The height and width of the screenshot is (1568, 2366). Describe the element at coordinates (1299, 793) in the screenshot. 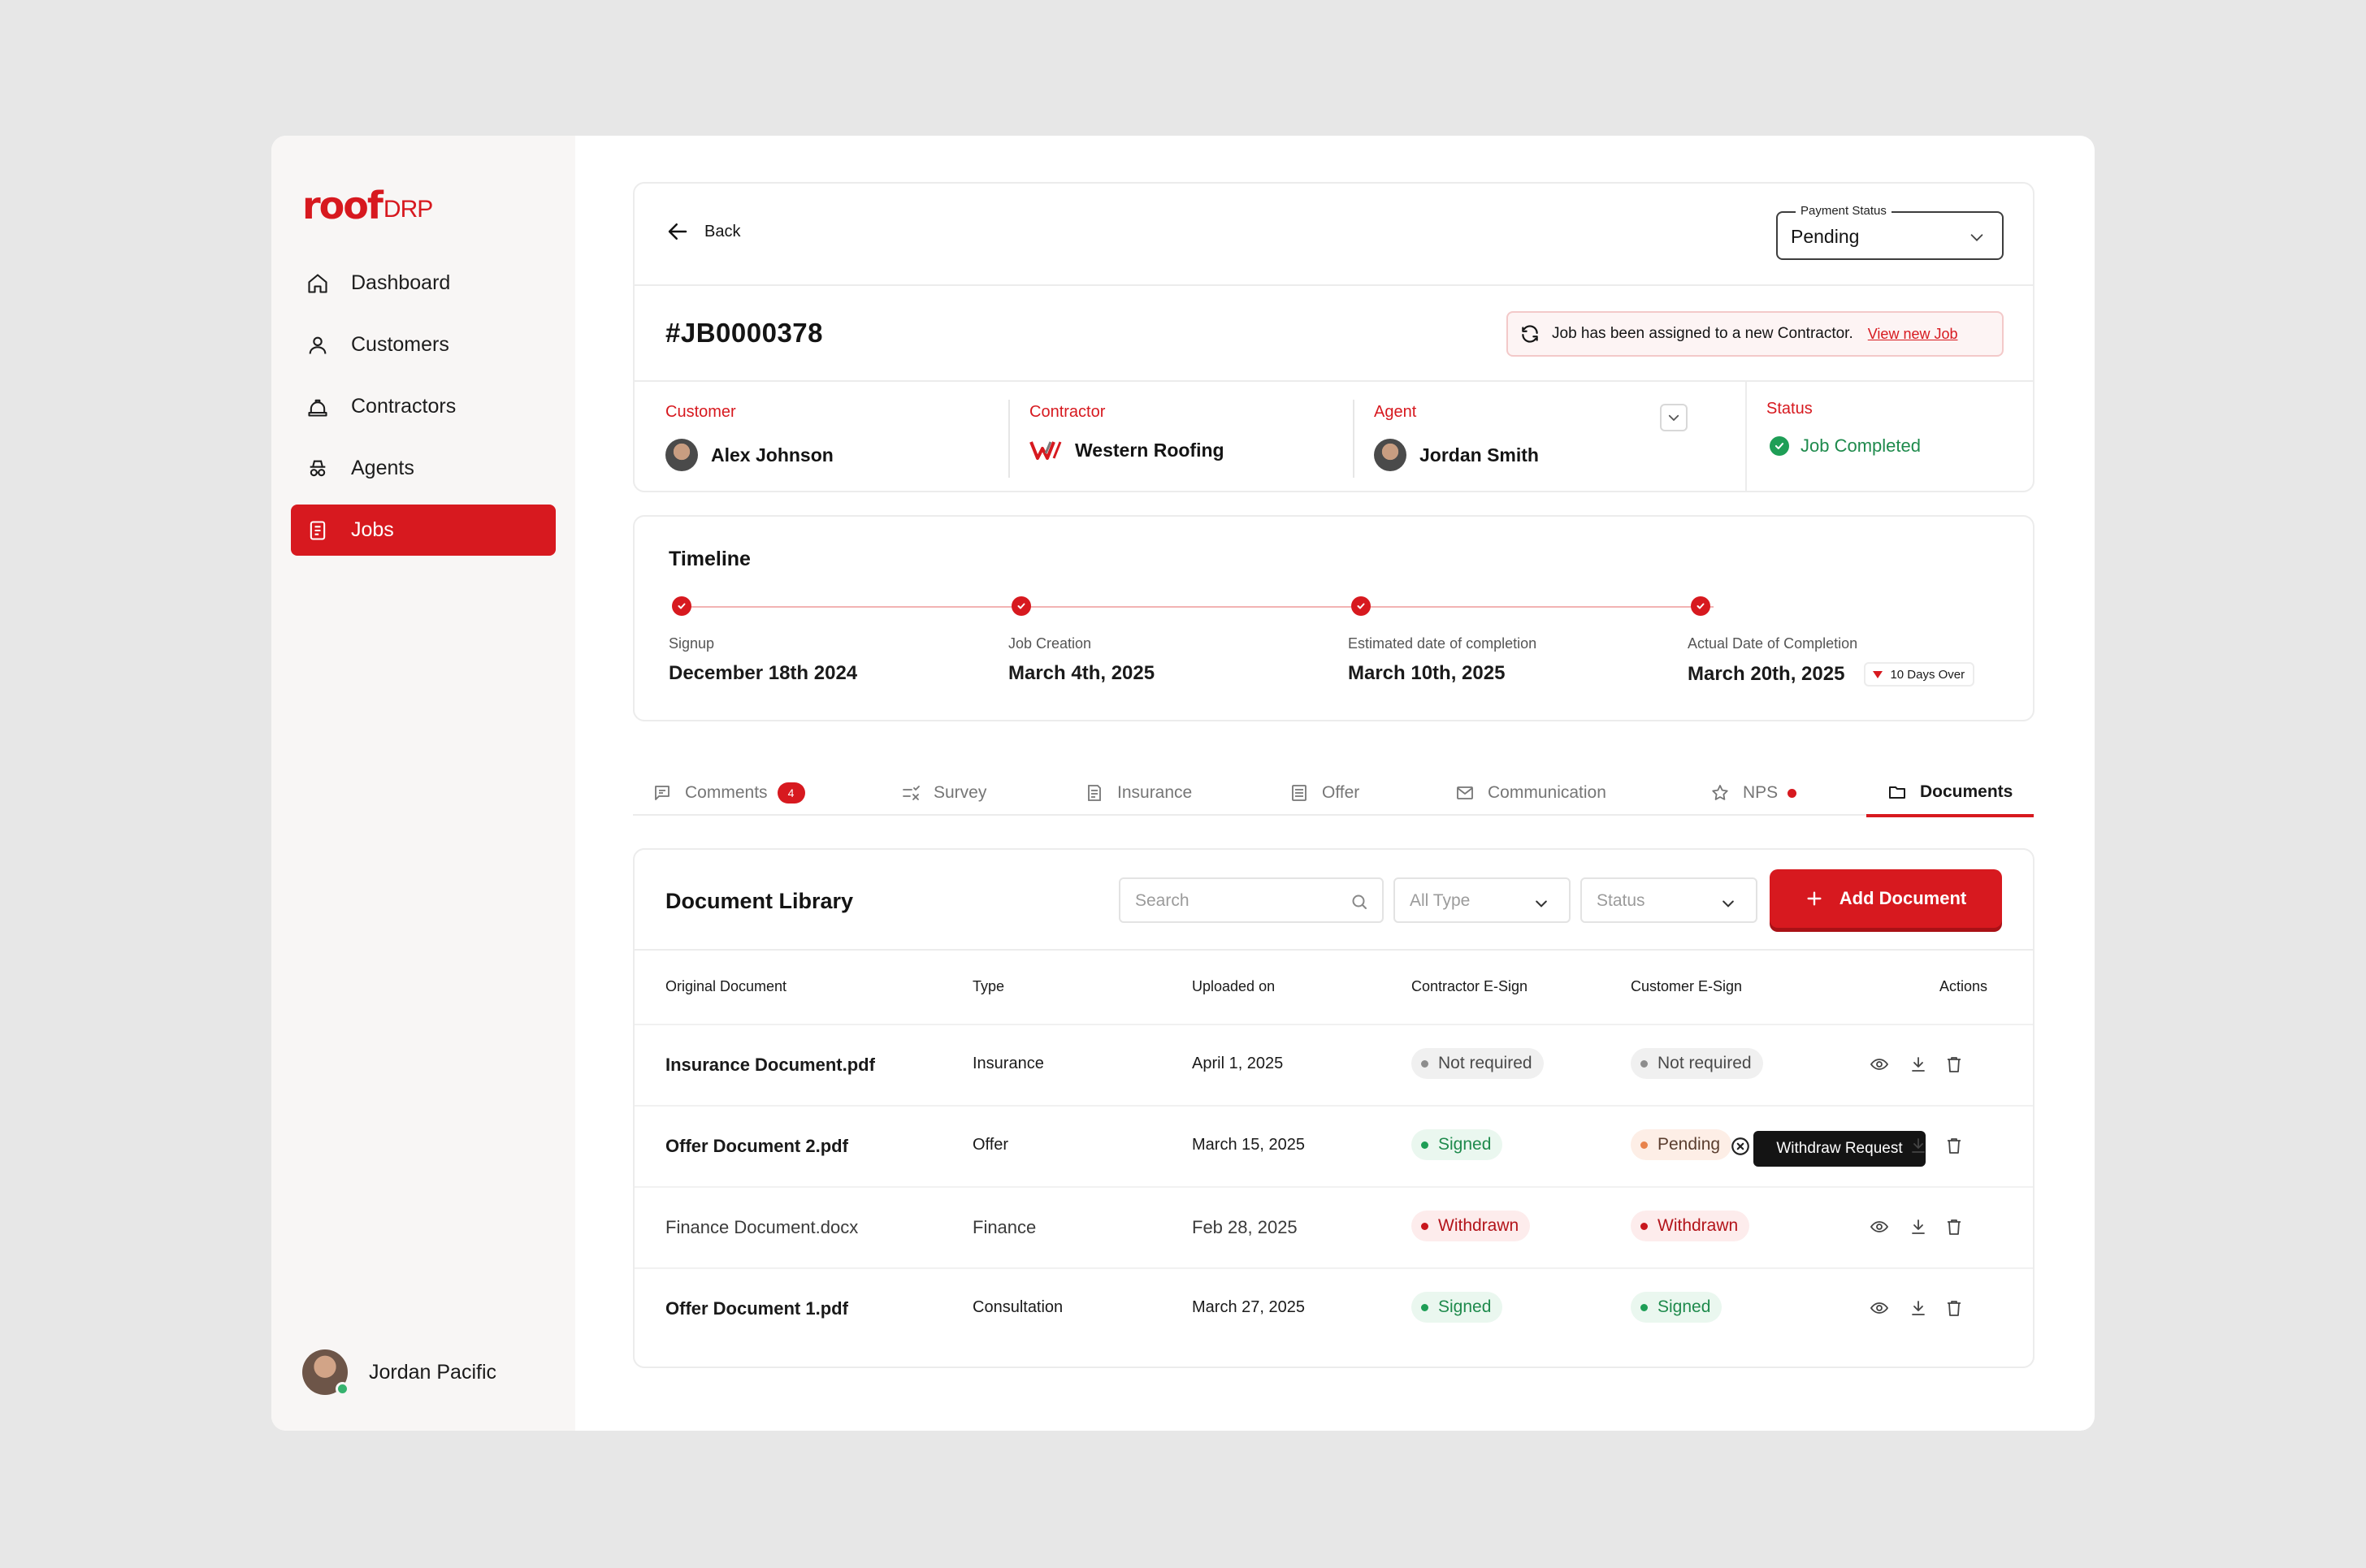

I see `list-icon` at that location.